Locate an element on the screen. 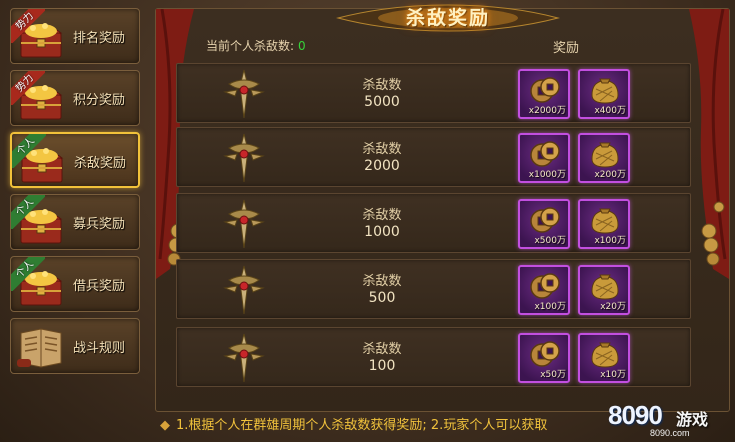 The width and height of the screenshot is (735, 442). sidebar-item-6: 战斗规则 is located at coordinates (75, 346).